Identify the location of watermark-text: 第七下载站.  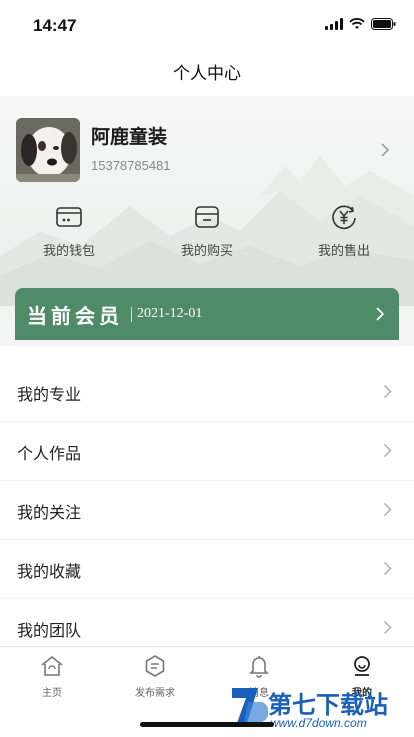
(328, 705).